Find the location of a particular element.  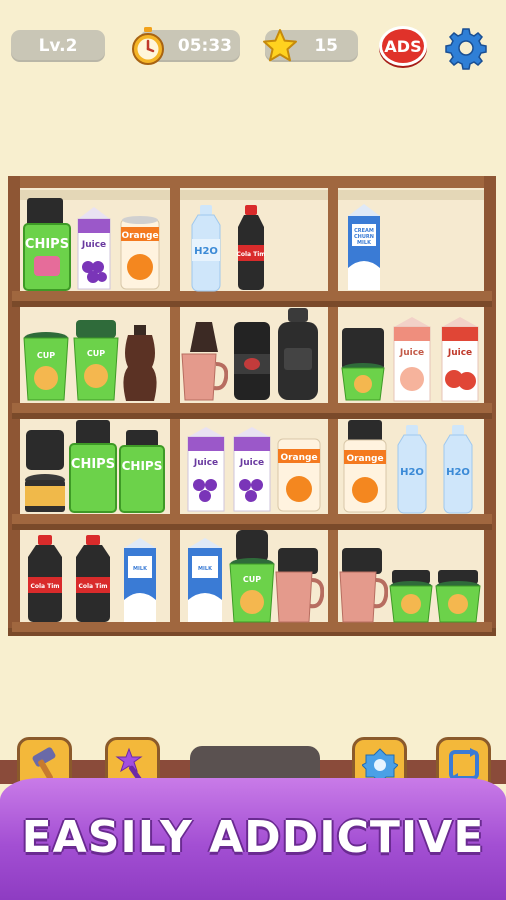

cup-label-3: CUP is located at coordinates (252, 579).